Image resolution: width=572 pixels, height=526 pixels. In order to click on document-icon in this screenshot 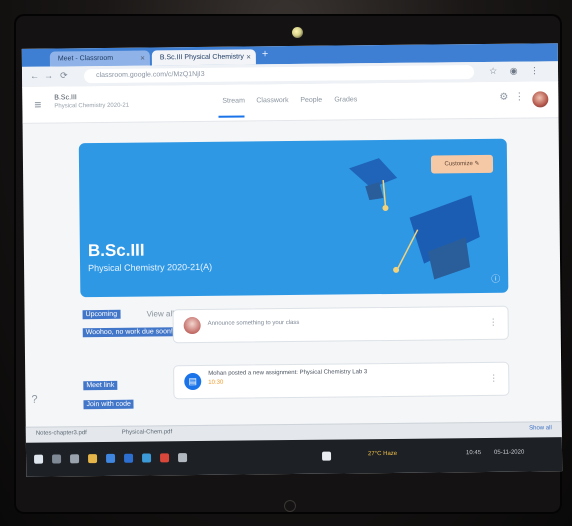, I will do `click(327, 456)`.